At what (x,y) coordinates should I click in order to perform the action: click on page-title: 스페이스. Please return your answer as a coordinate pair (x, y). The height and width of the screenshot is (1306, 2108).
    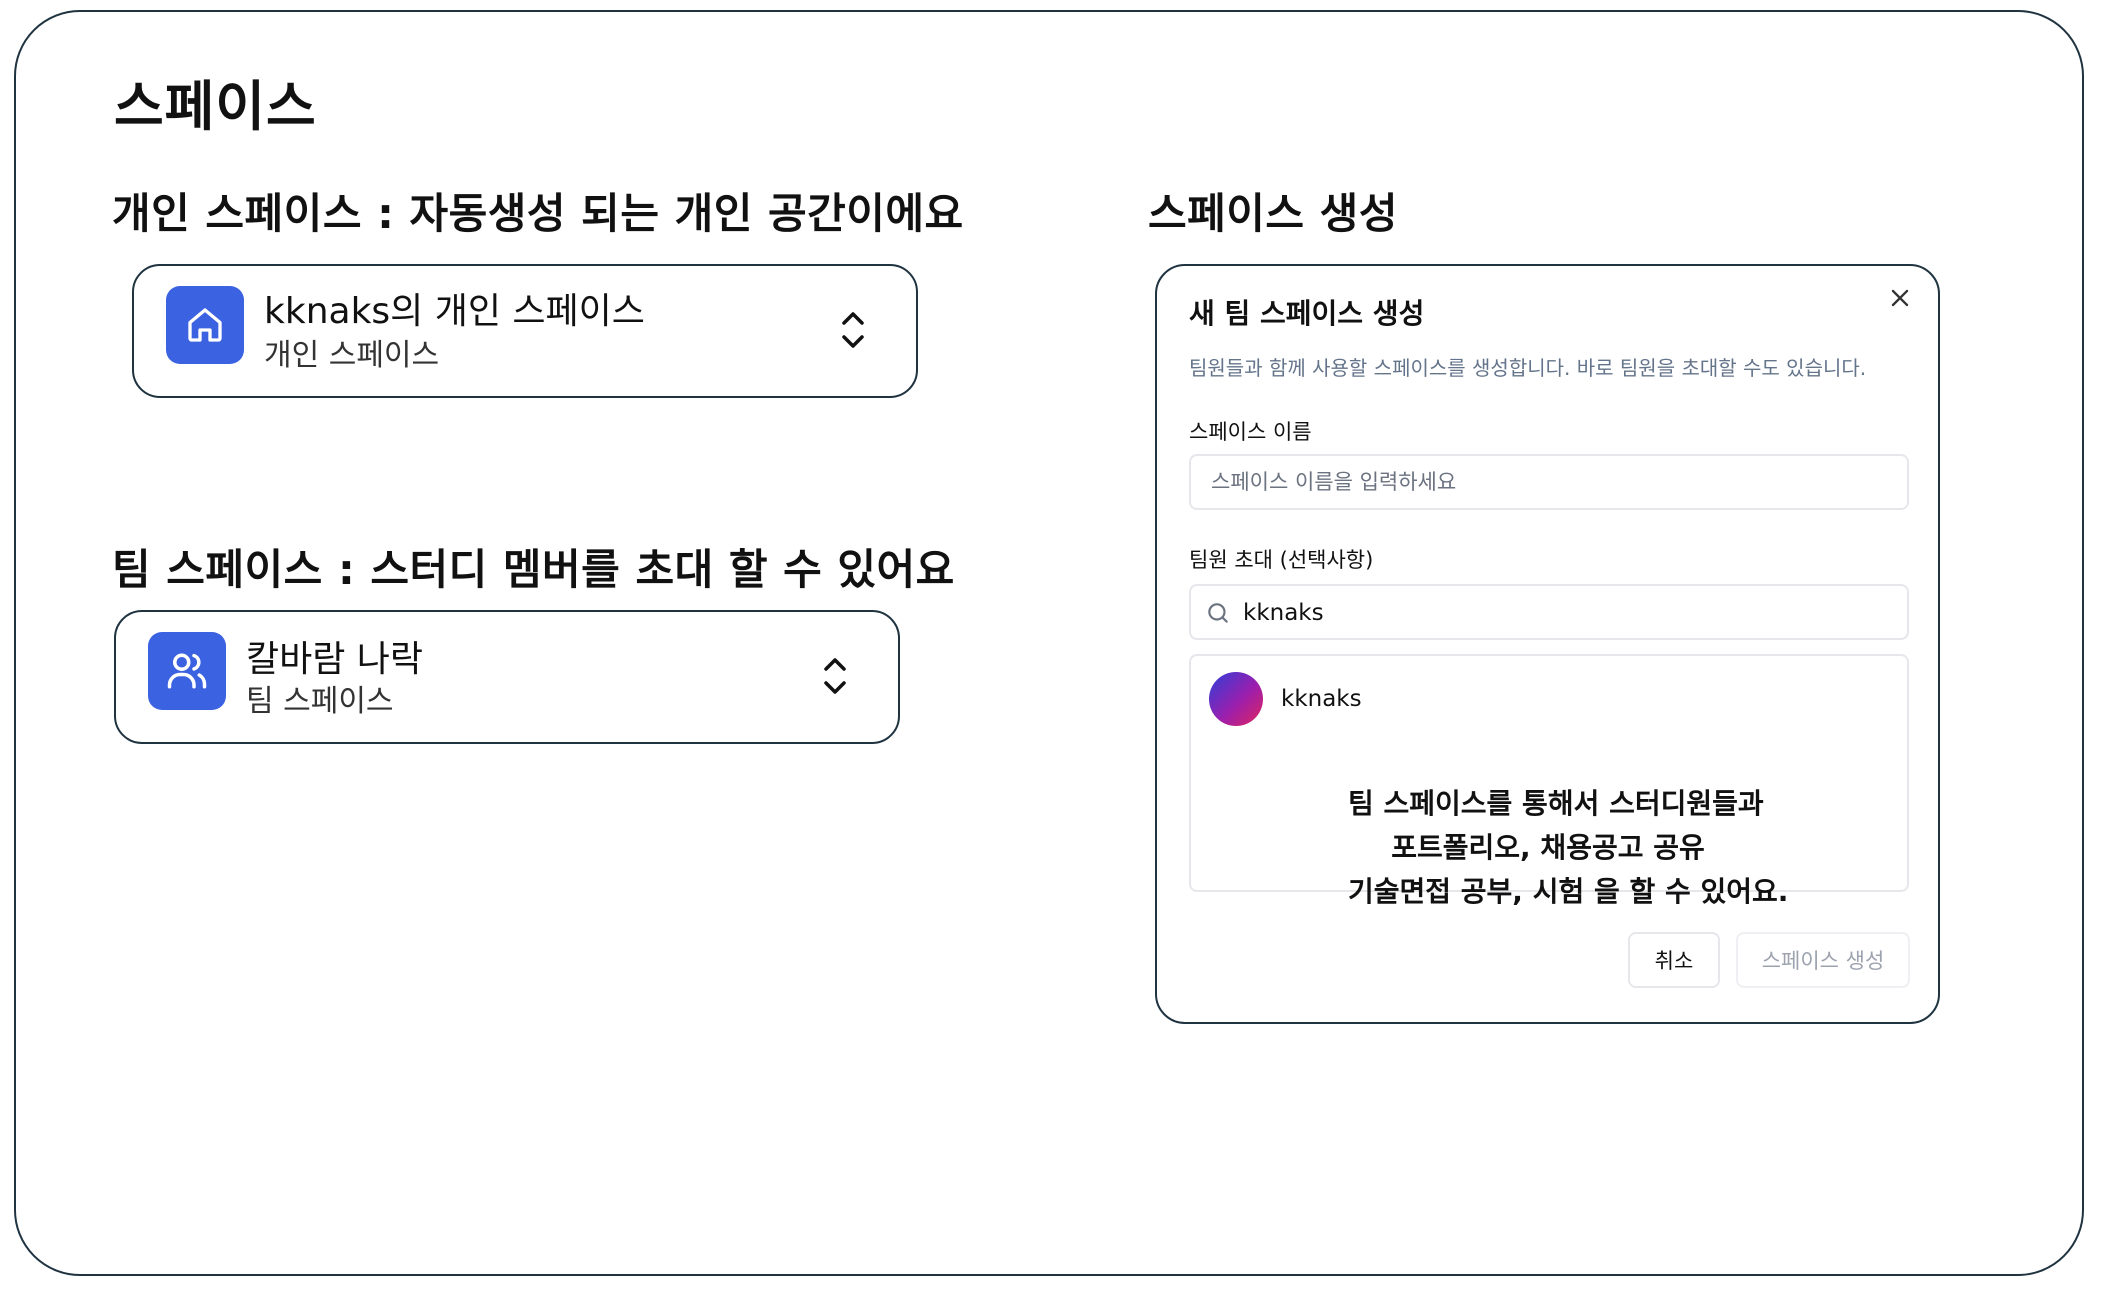
    Looking at the image, I should click on (215, 106).